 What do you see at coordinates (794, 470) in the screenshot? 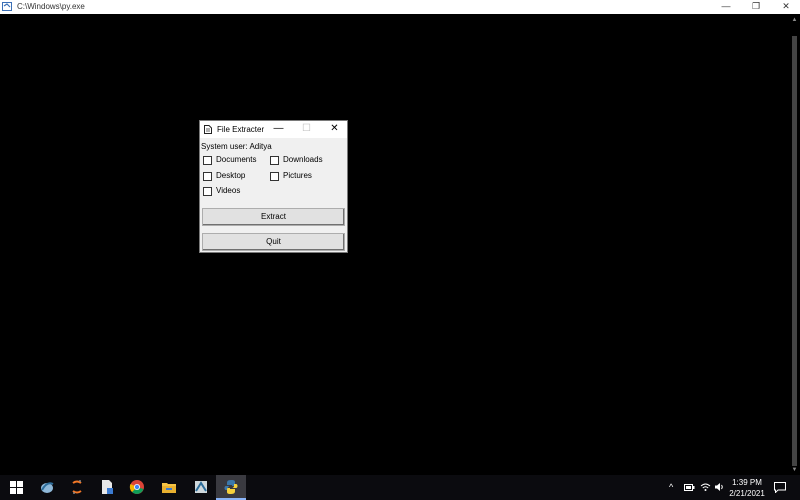
I see `scroll-down-icon: ▼` at bounding box center [794, 470].